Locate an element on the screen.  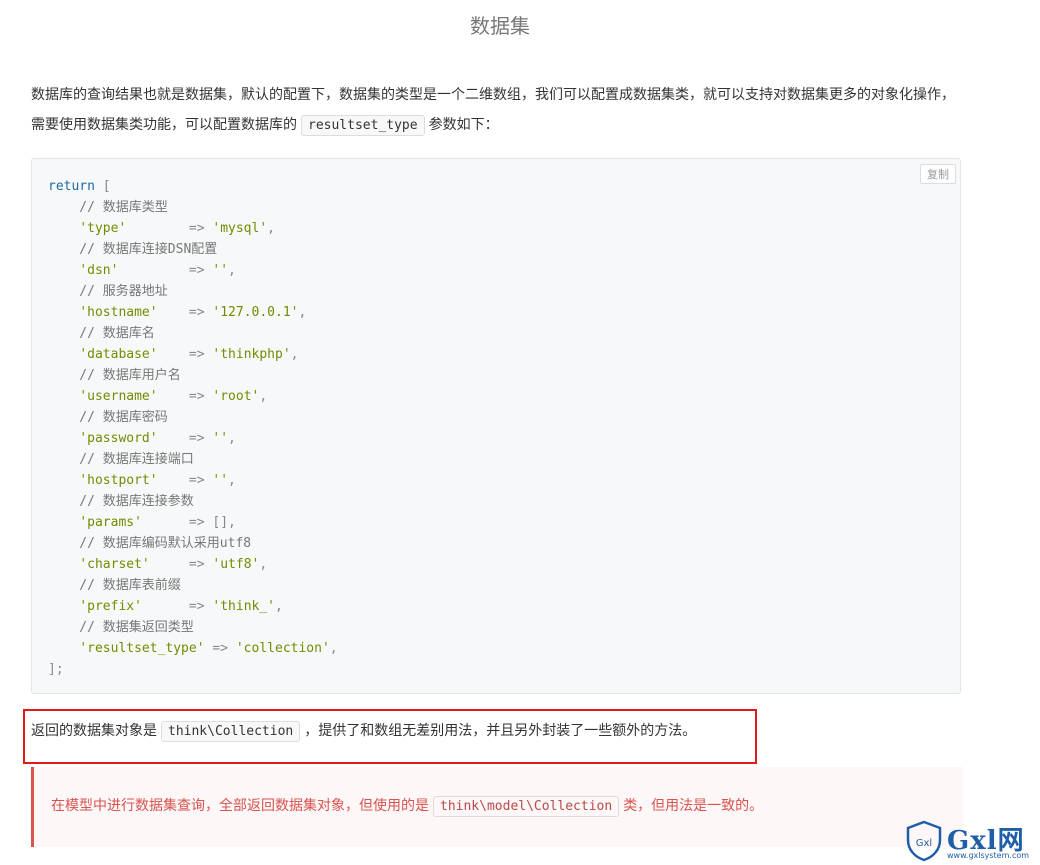
code-comment: // 数据库连接参数 is located at coordinates (121, 501).